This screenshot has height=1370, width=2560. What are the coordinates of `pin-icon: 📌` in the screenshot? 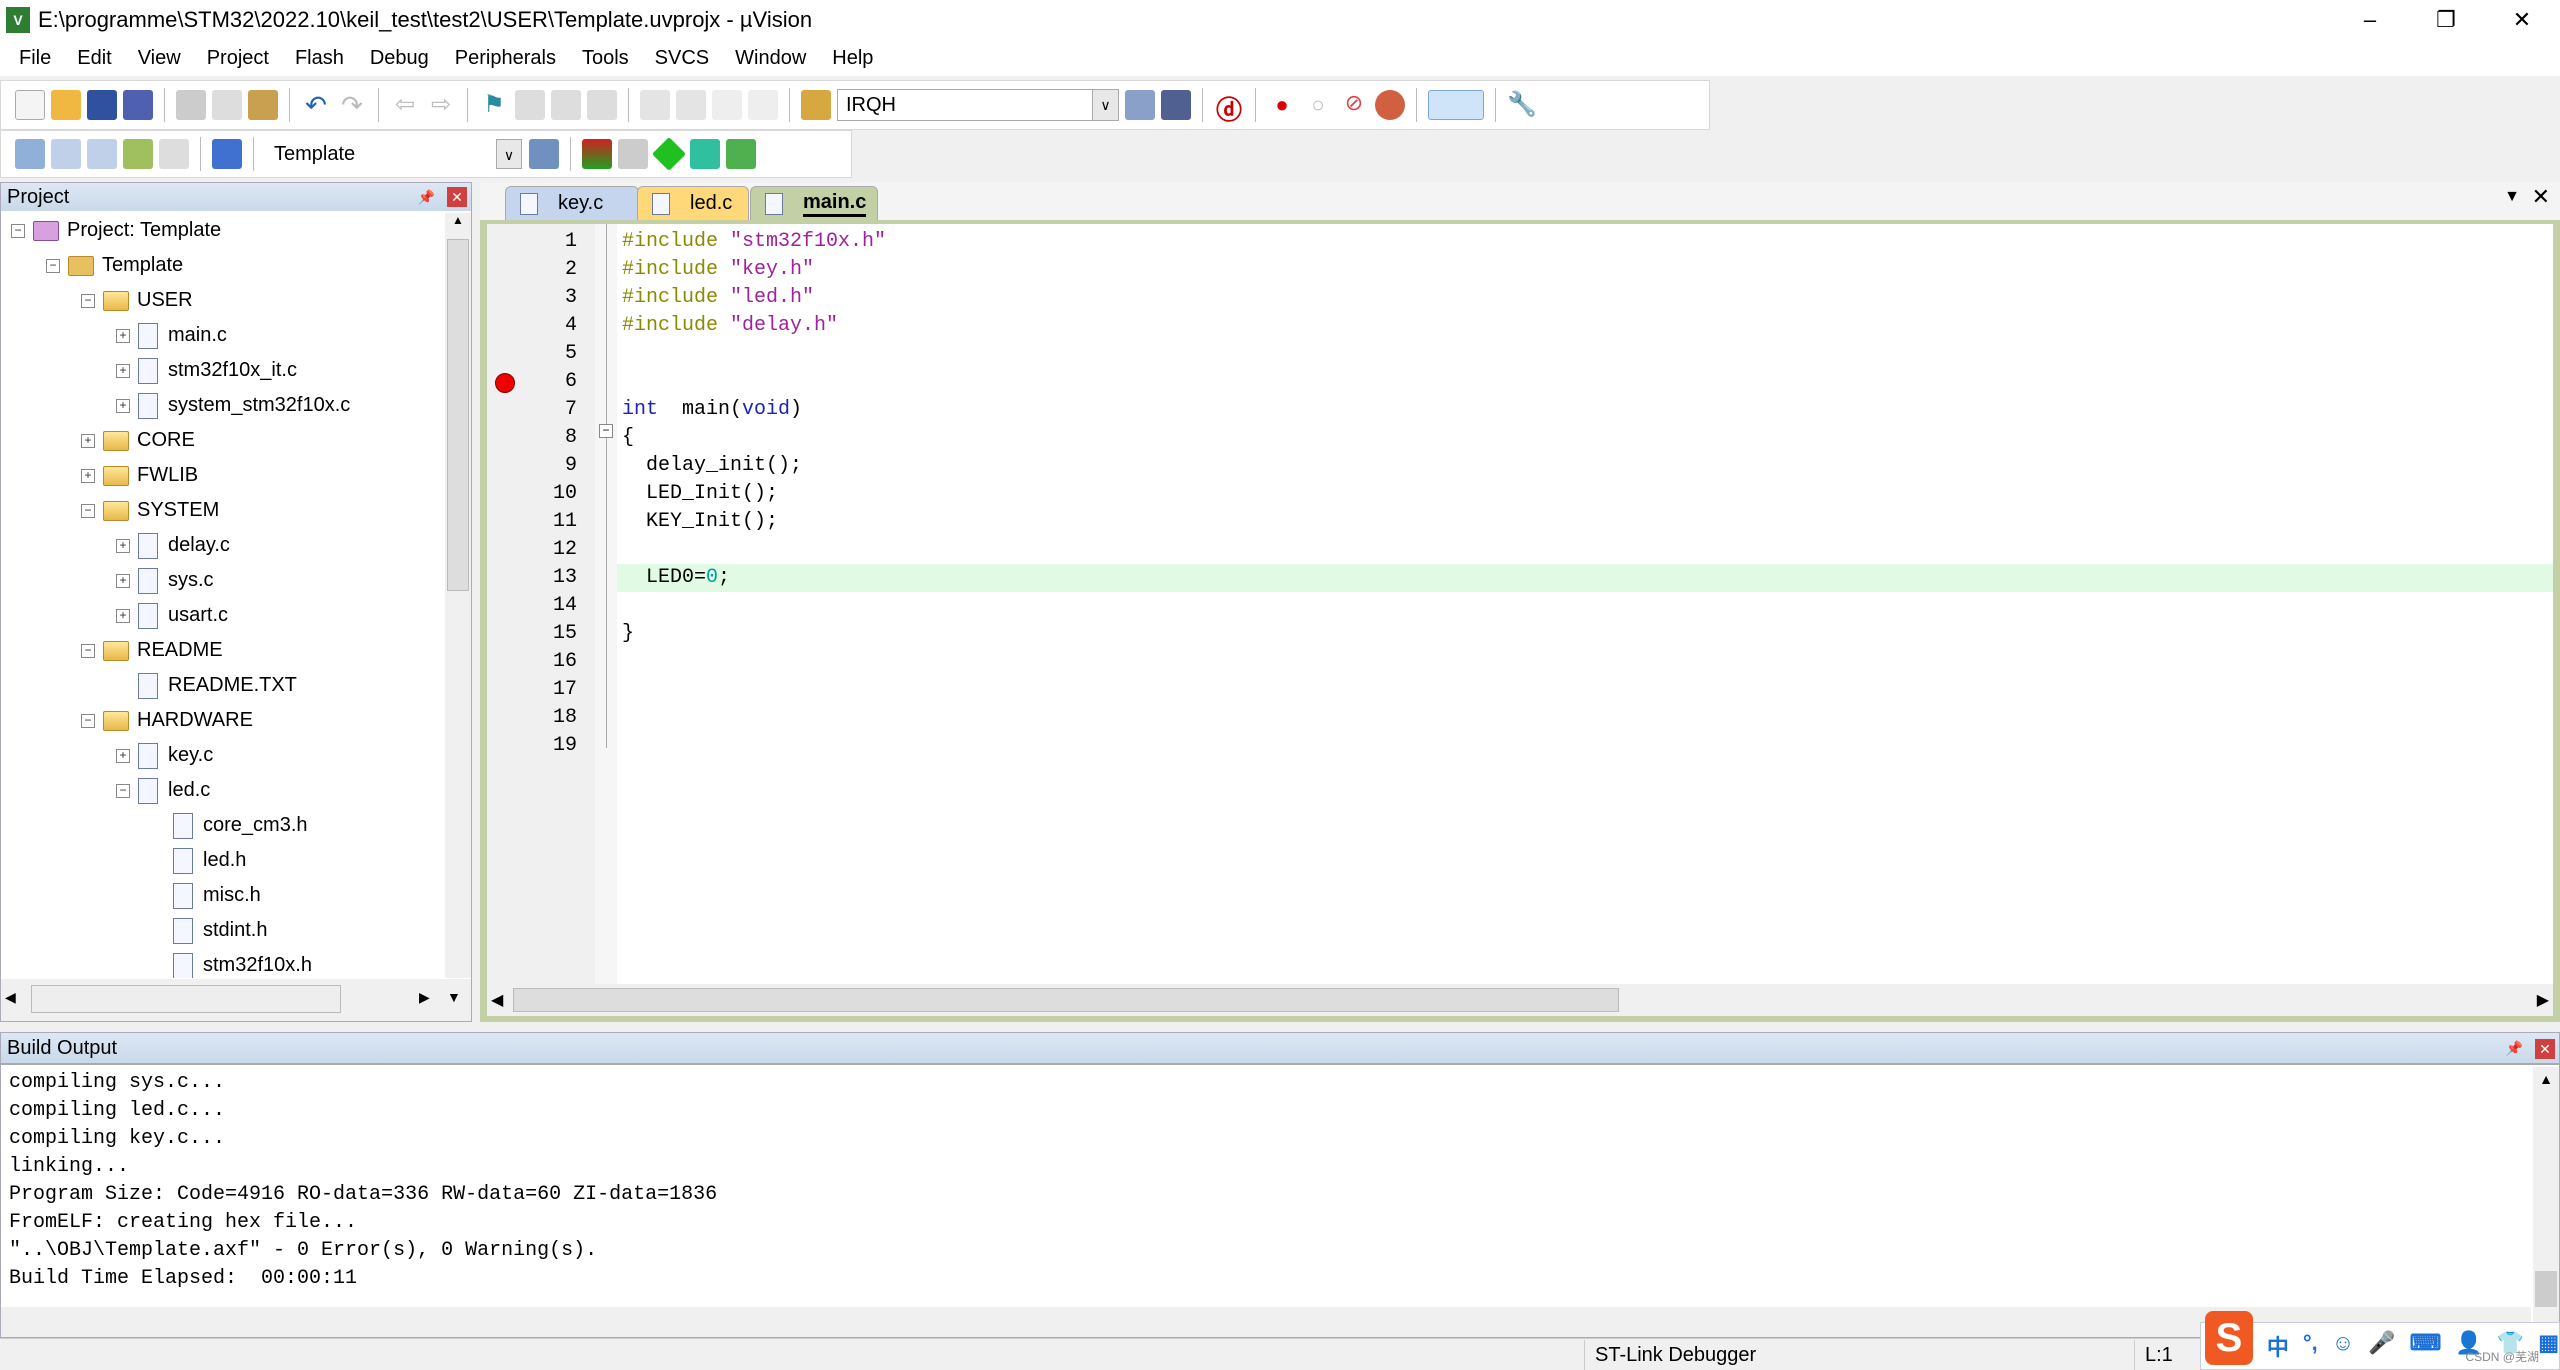 It's located at (2514, 1048).